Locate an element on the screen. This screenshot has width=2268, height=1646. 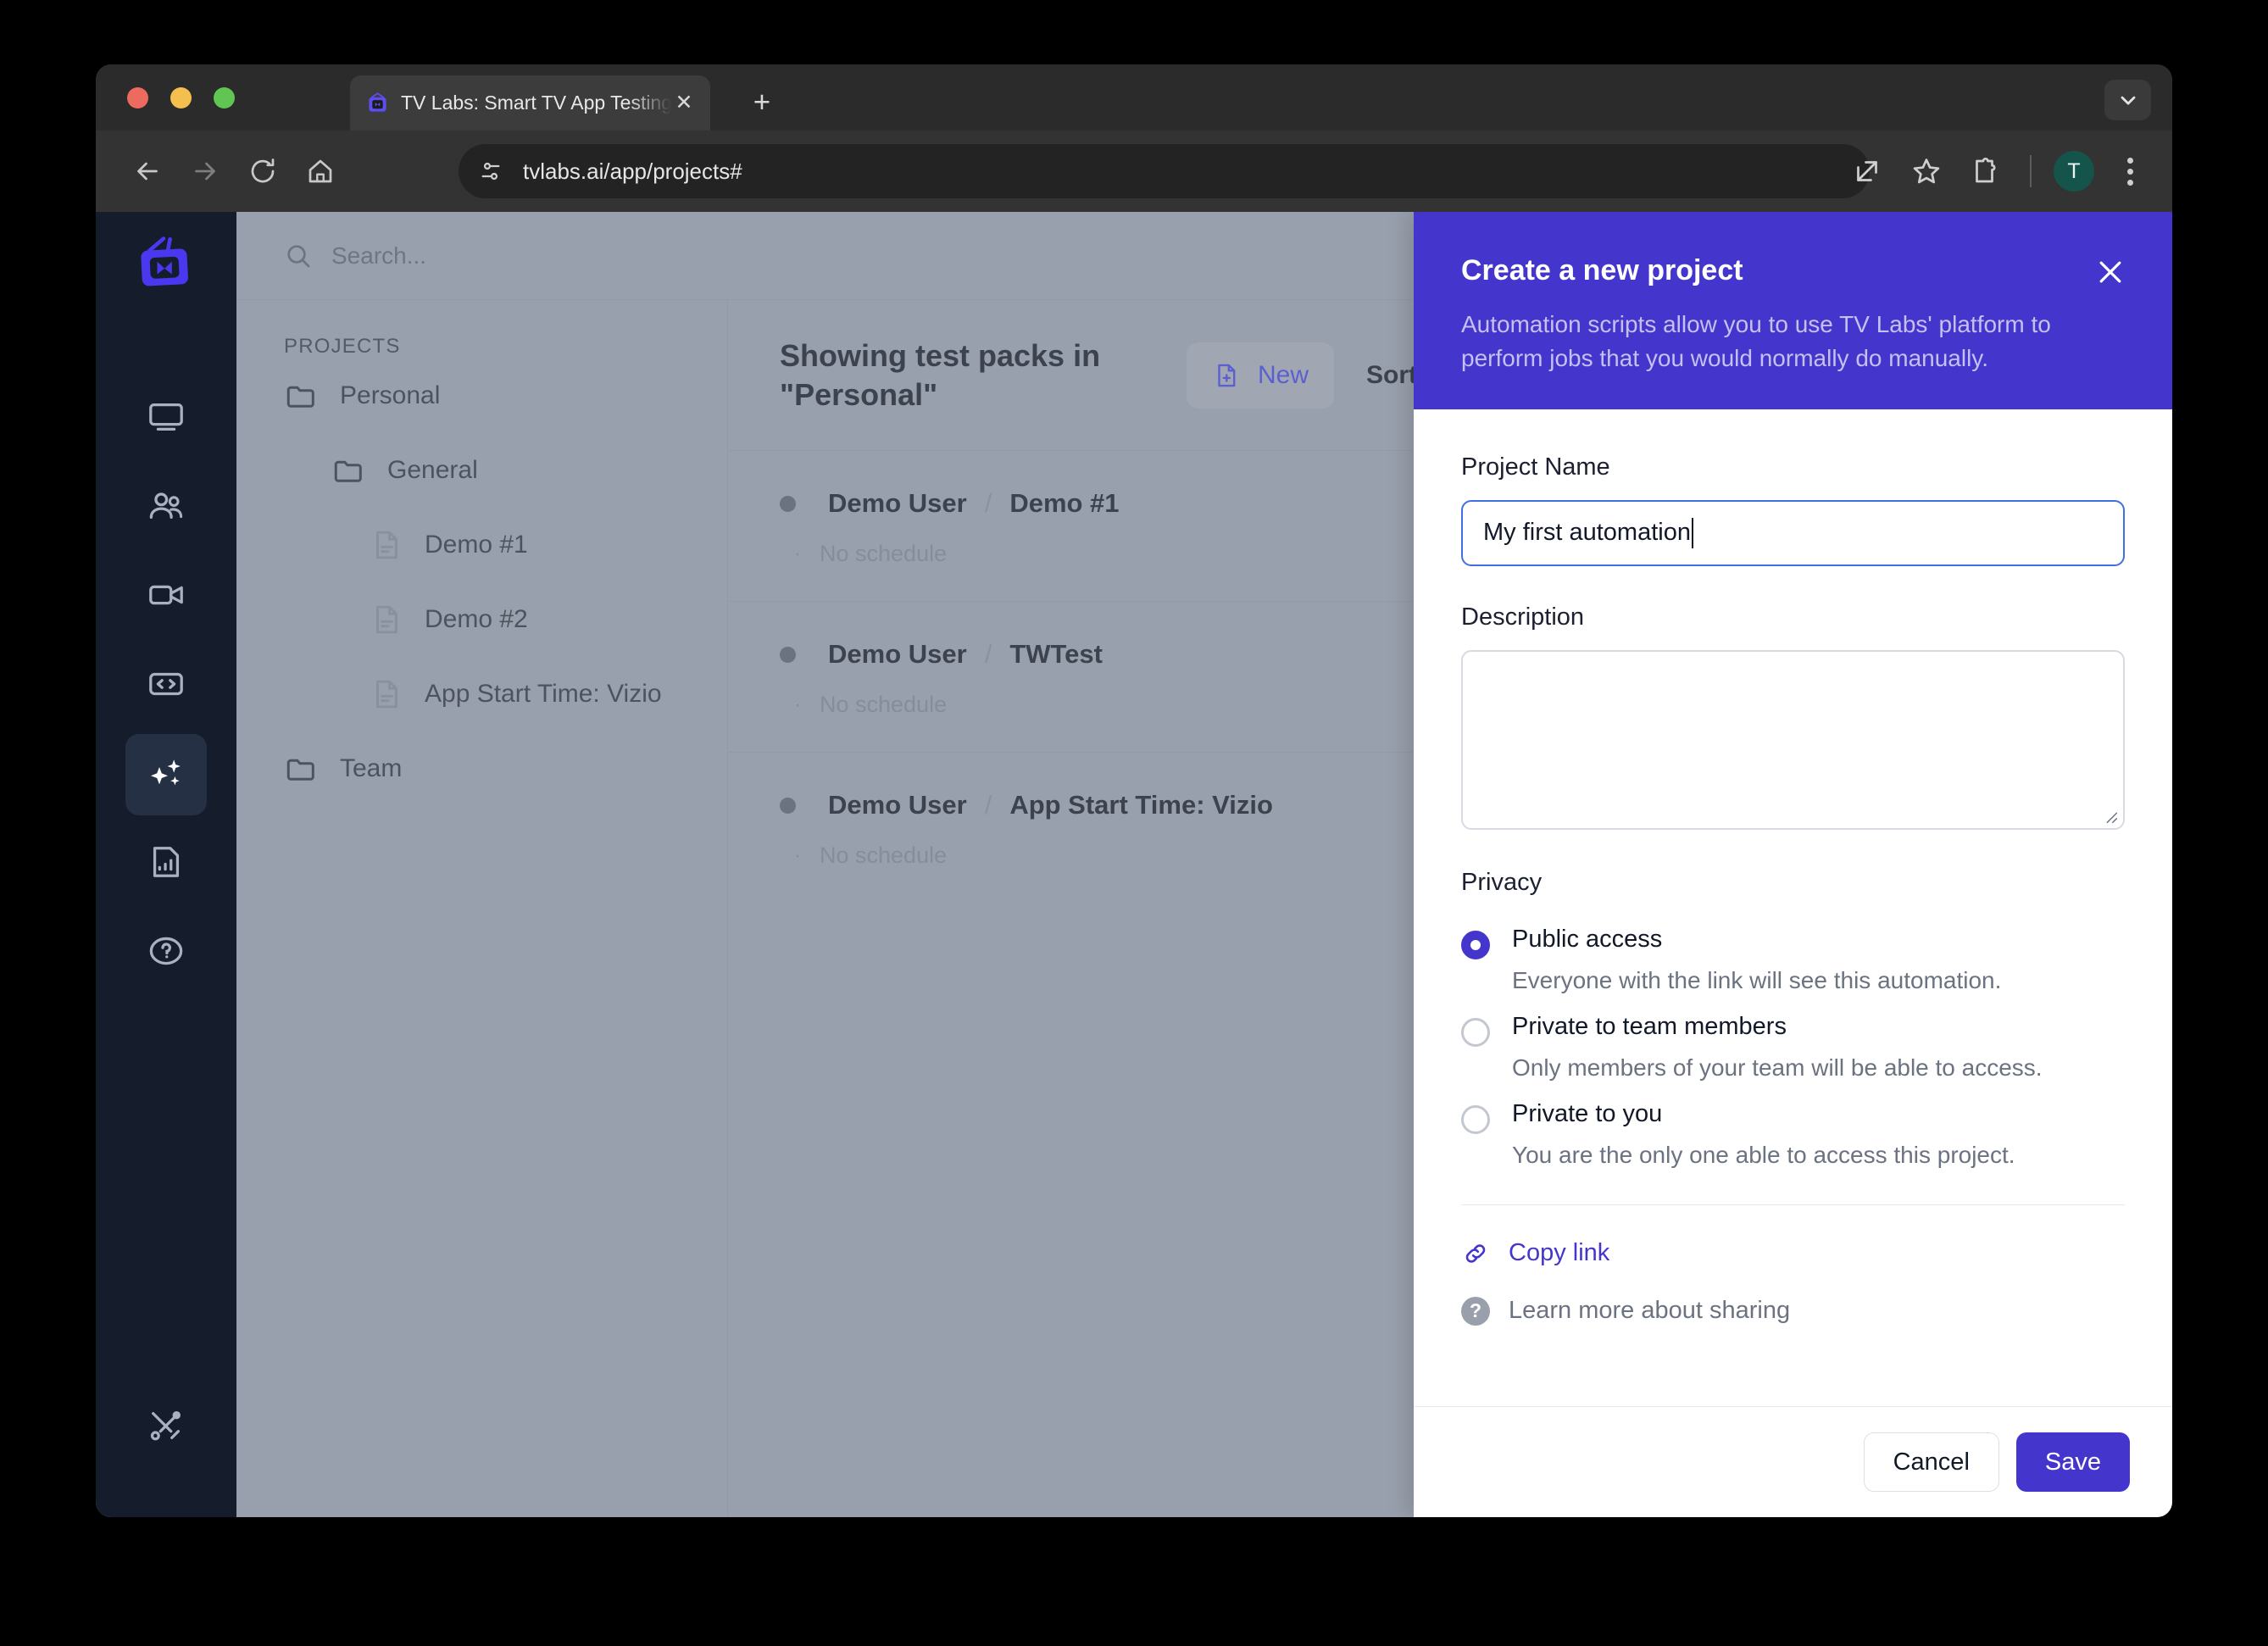
browser-tab-title: TV Labs: Smart TV App Testing is located at coordinates (536, 103).